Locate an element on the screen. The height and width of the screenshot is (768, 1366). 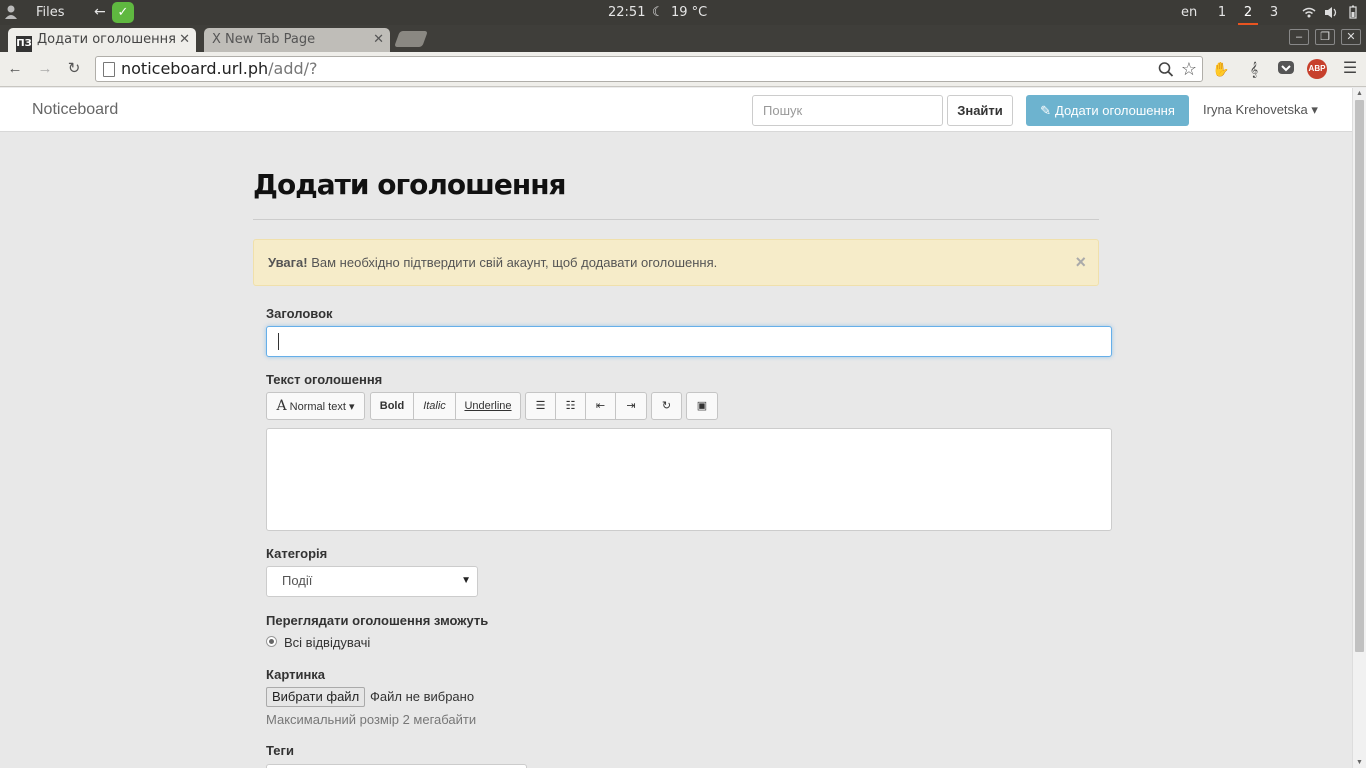
visibility-label: Переглядати оголошення зможуть is located at coordinates (377, 620).